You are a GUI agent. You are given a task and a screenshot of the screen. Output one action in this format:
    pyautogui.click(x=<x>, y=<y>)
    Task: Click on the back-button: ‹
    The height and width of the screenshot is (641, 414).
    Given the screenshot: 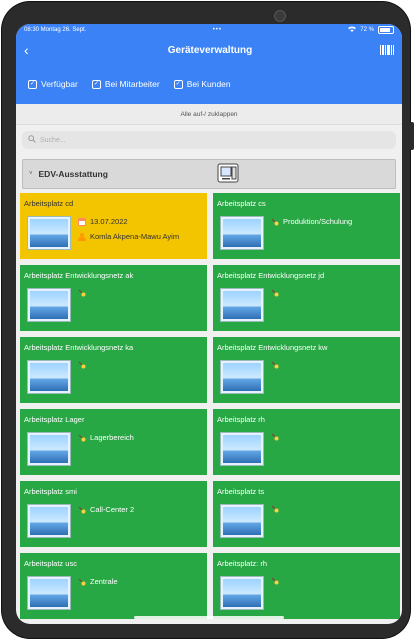 What is the action you would take?
    pyautogui.click(x=32, y=50)
    